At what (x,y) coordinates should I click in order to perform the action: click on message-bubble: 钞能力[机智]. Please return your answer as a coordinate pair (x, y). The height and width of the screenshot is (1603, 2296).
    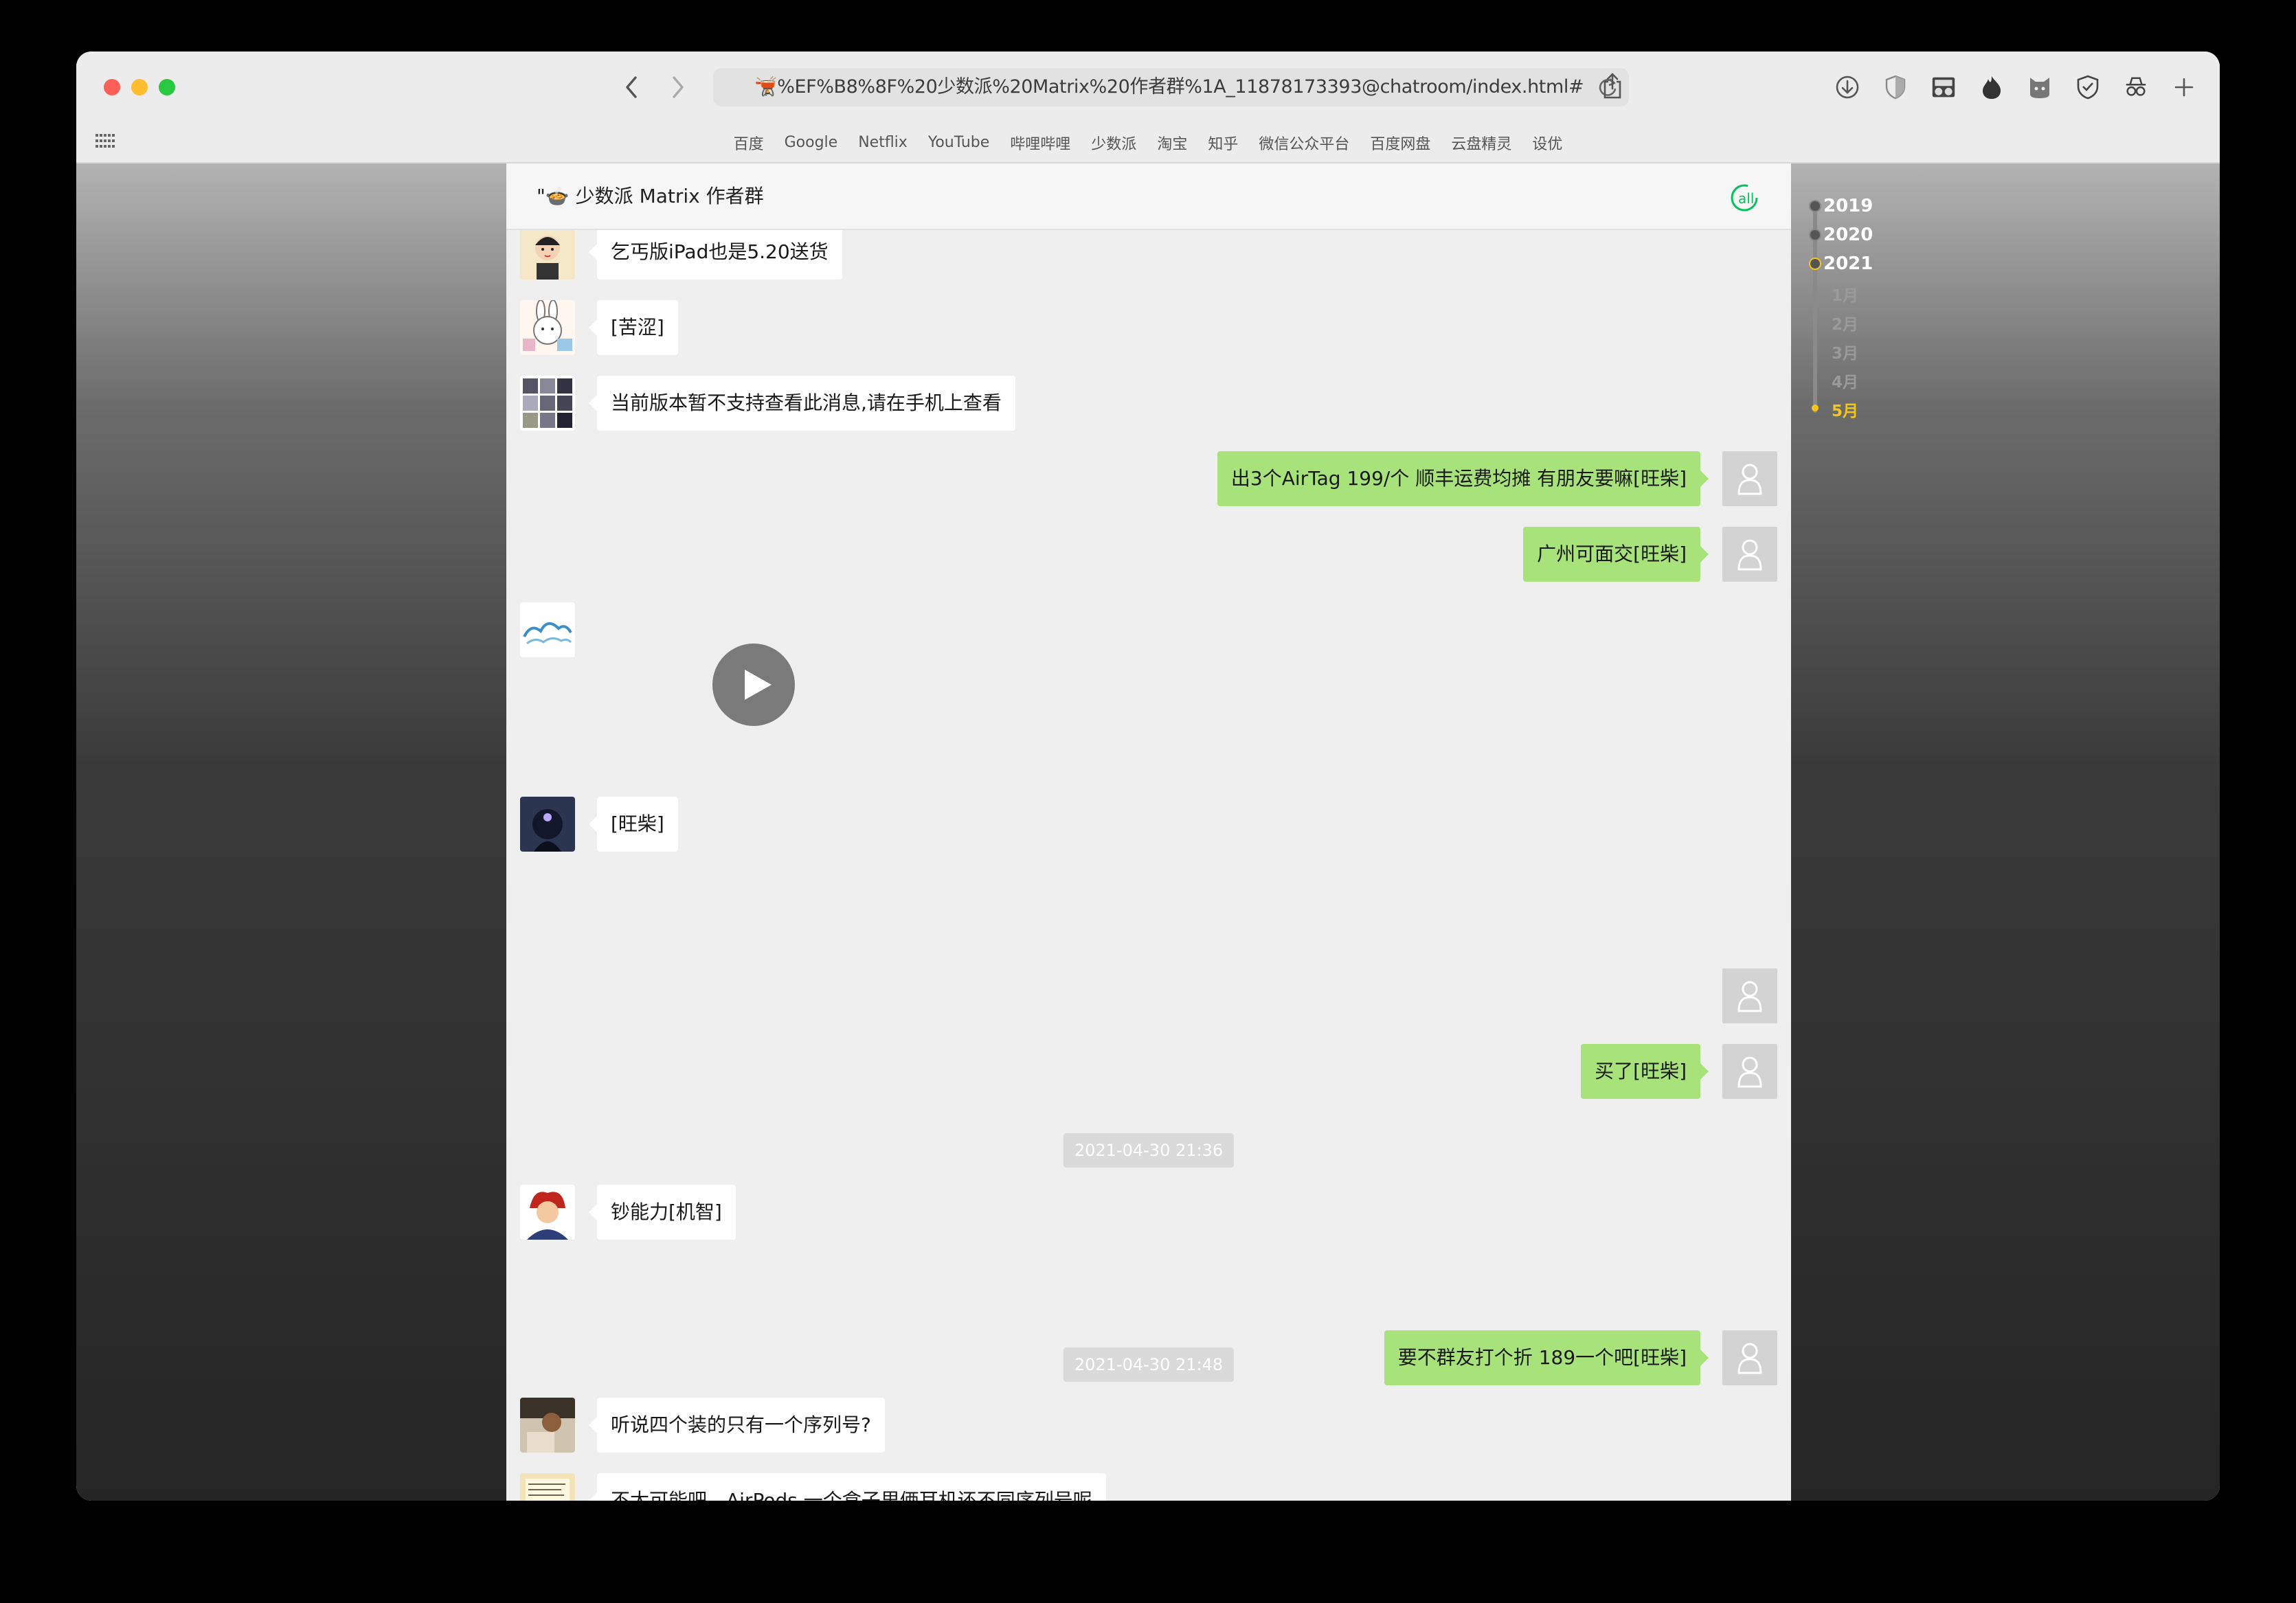
    Looking at the image, I should click on (662, 1212).